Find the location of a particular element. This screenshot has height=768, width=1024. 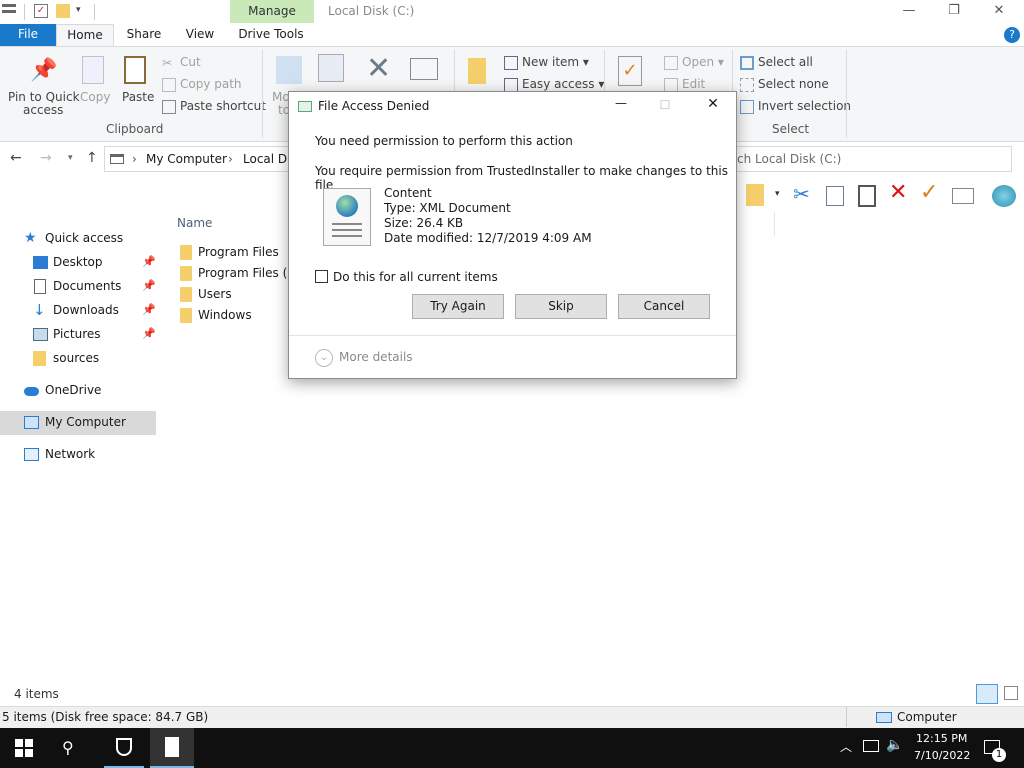

chevron-down-icon: ⌄ is located at coordinates (324, 358).